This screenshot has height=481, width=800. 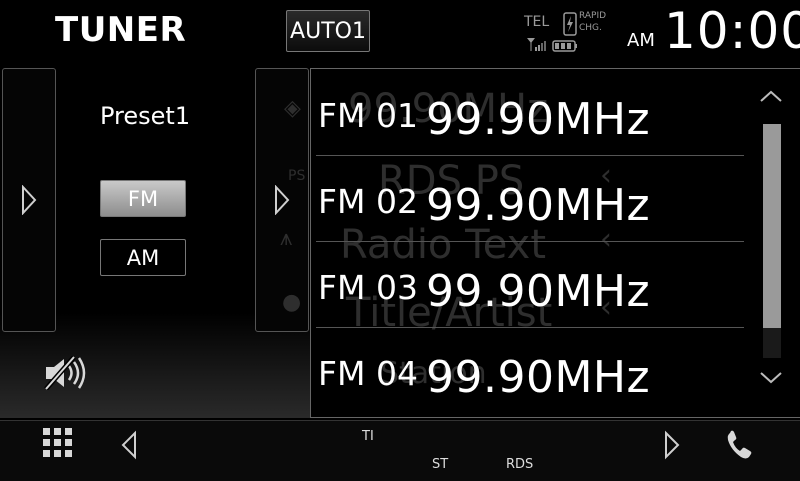 I want to click on clock-time: 10:00, so click(x=732, y=31).